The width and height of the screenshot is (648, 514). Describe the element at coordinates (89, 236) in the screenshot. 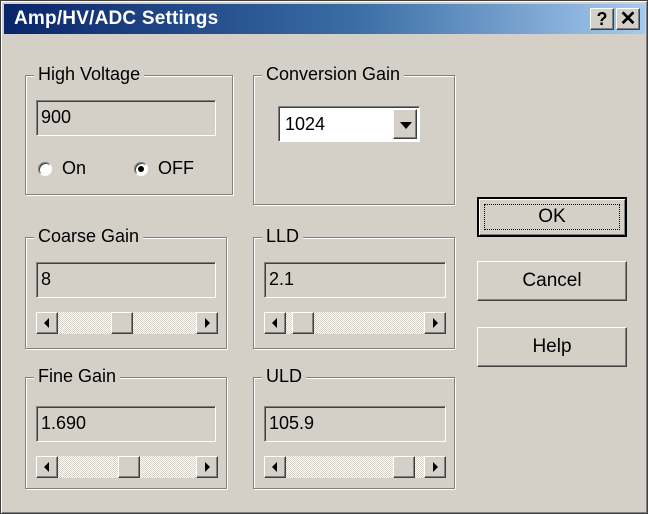

I see `coarse-gain-label: Coarse Gain` at that location.